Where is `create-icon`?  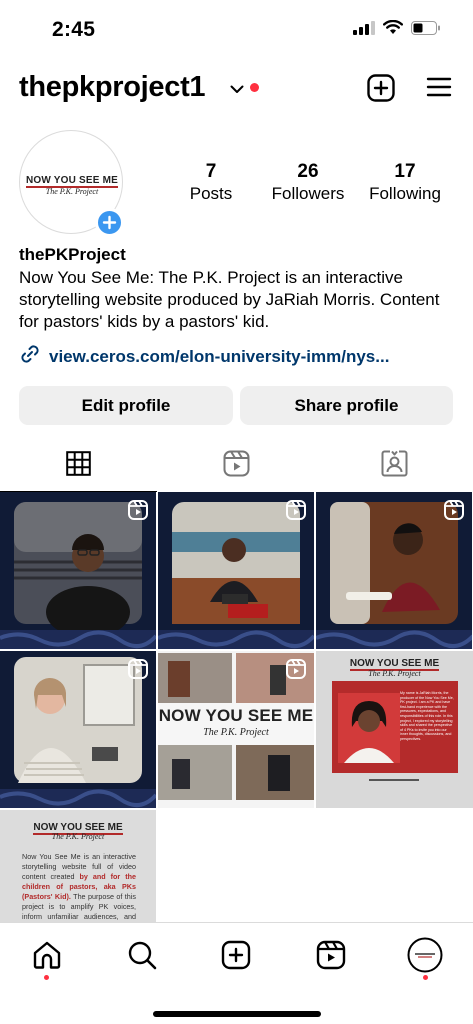 create-icon is located at coordinates (236, 957).